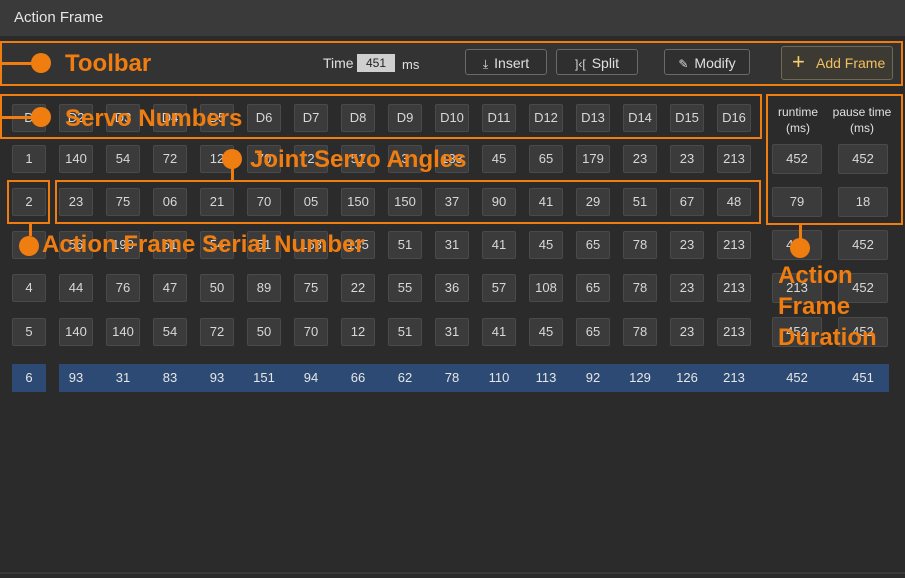 The width and height of the screenshot is (905, 578). Describe the element at coordinates (123, 288) in the screenshot. I see `servo-angle-cell: 76` at that location.